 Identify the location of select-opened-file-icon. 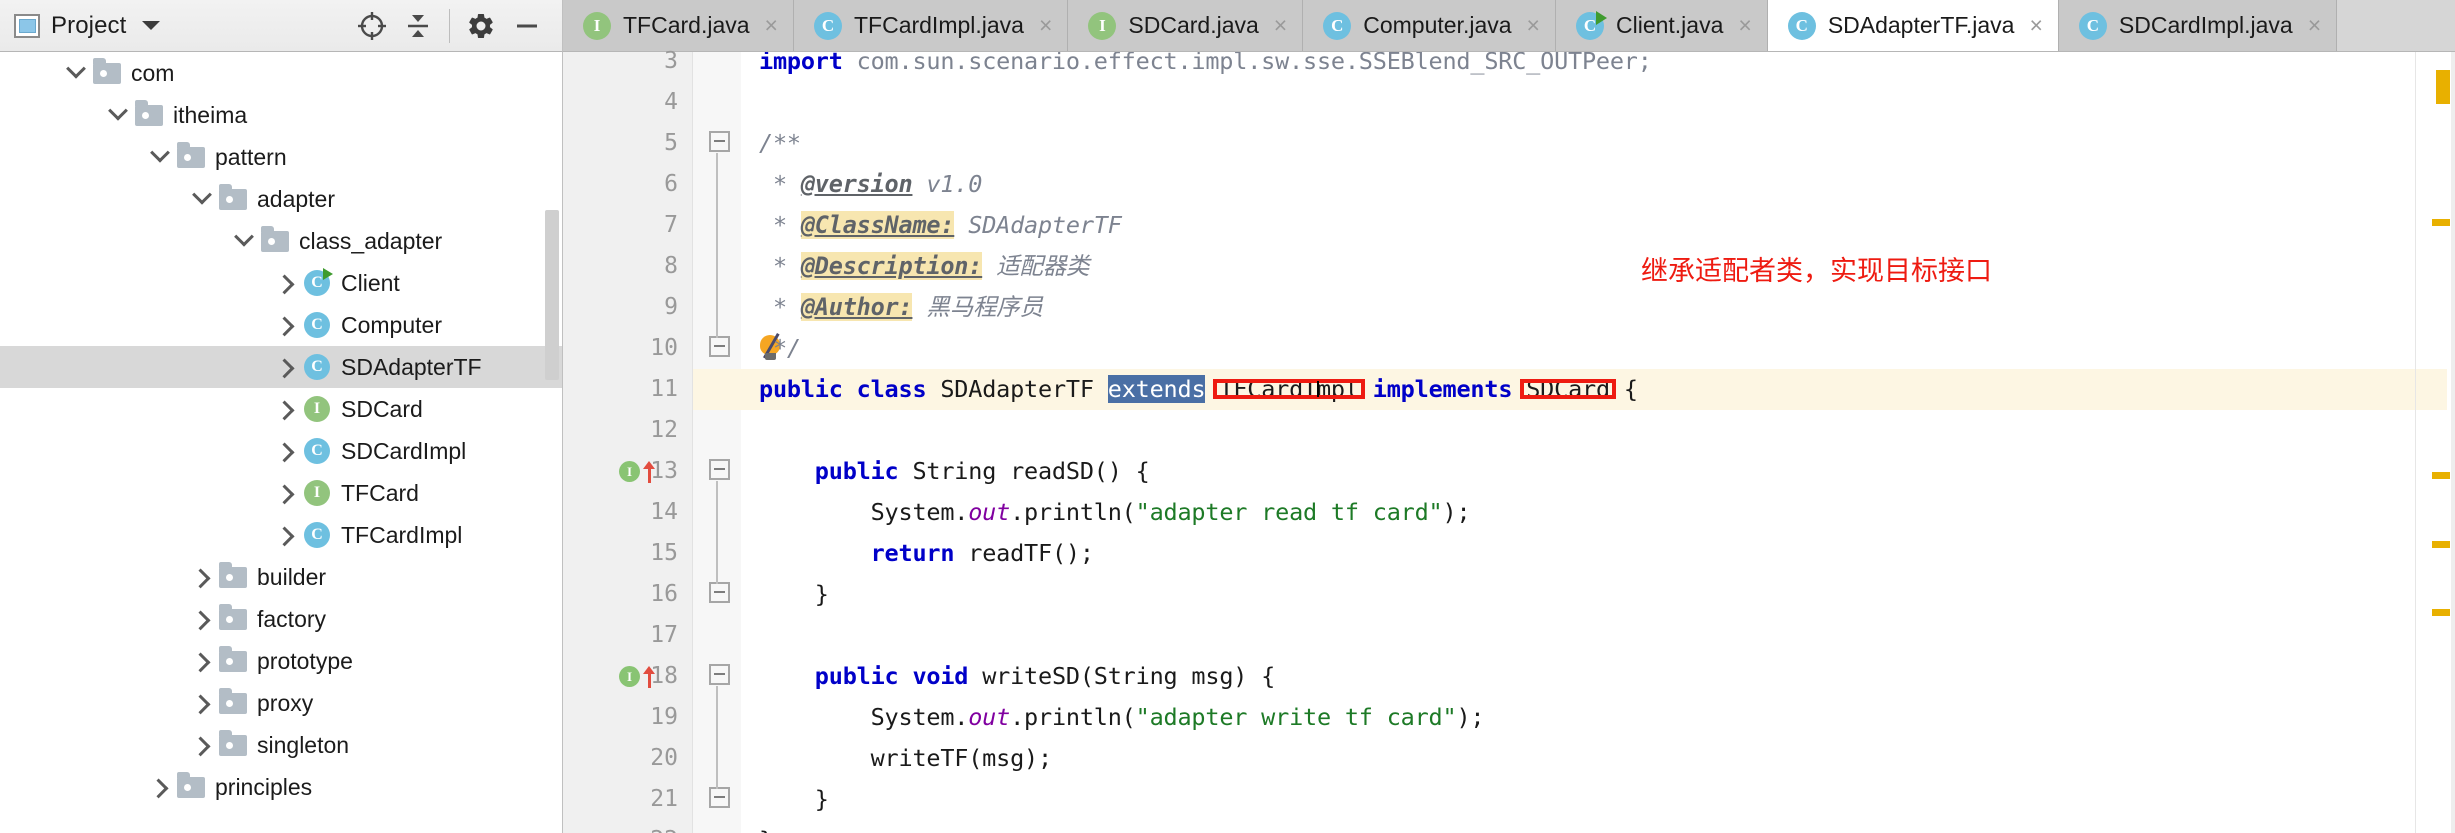
(372, 26).